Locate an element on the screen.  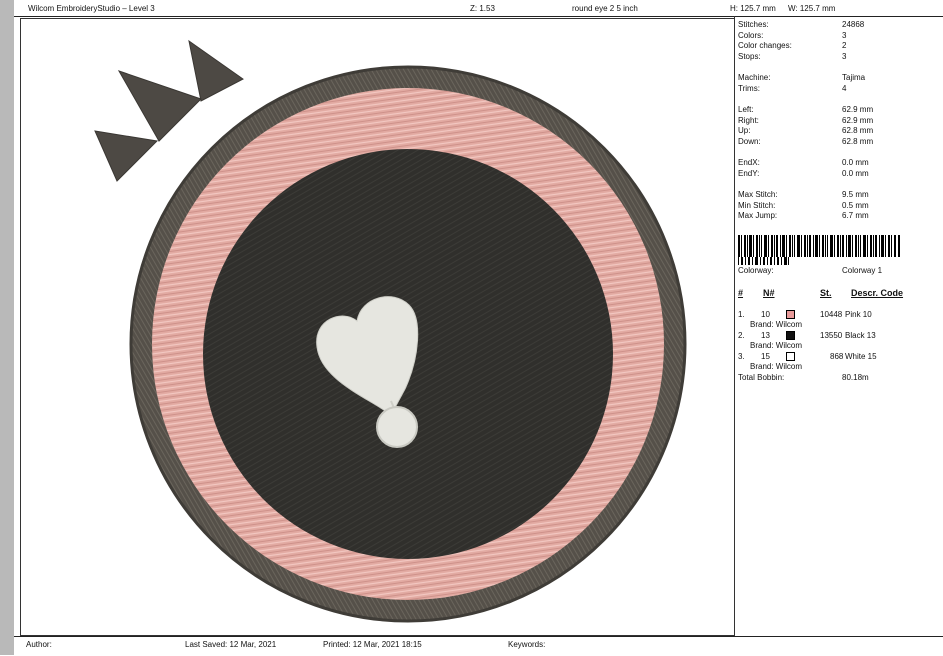
spike-top is located at coordinates (216, 70).